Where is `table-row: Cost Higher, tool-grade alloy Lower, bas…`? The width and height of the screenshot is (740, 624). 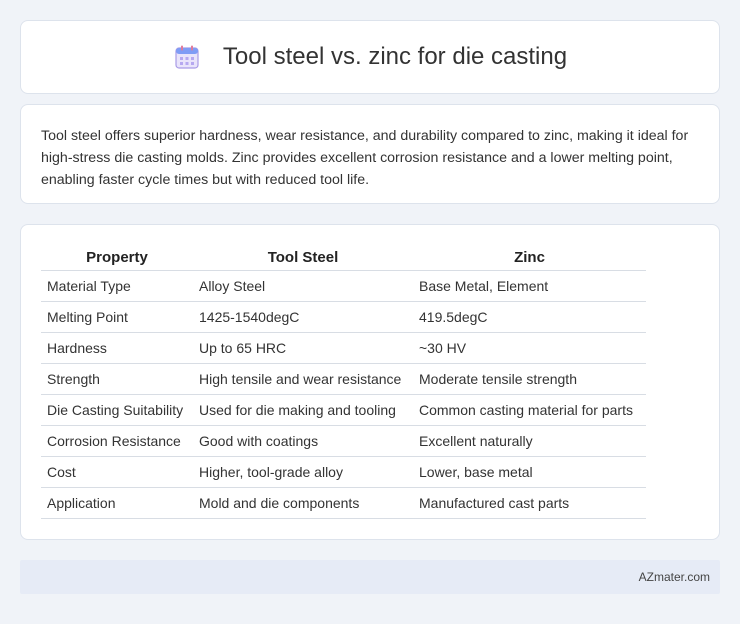 table-row: Cost Higher, tool-grade alloy Lower, bas… is located at coordinates (343, 472).